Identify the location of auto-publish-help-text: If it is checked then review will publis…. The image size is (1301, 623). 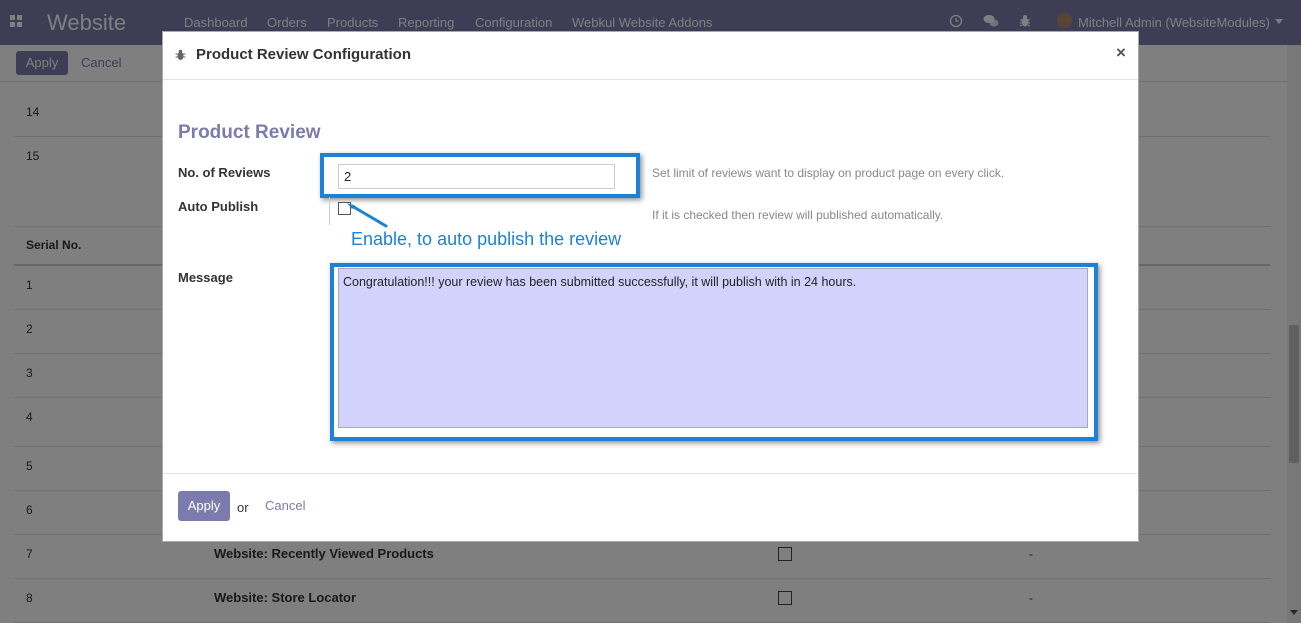
(798, 215).